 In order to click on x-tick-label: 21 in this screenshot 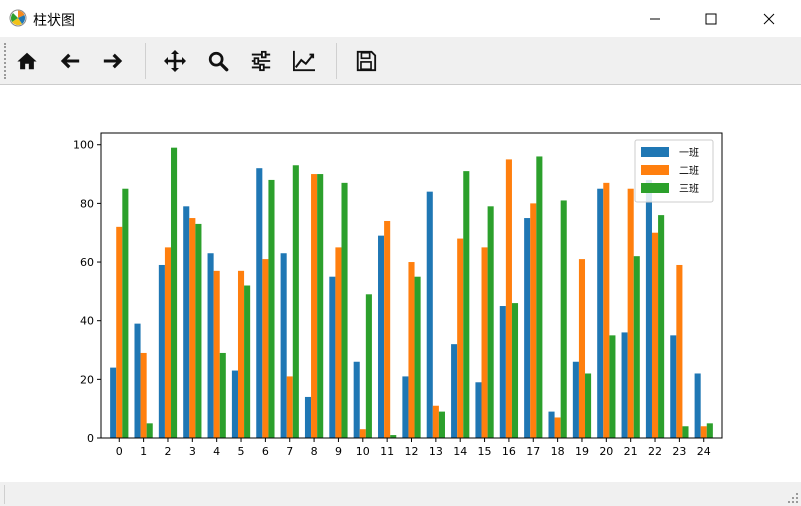, I will do `click(631, 451)`.